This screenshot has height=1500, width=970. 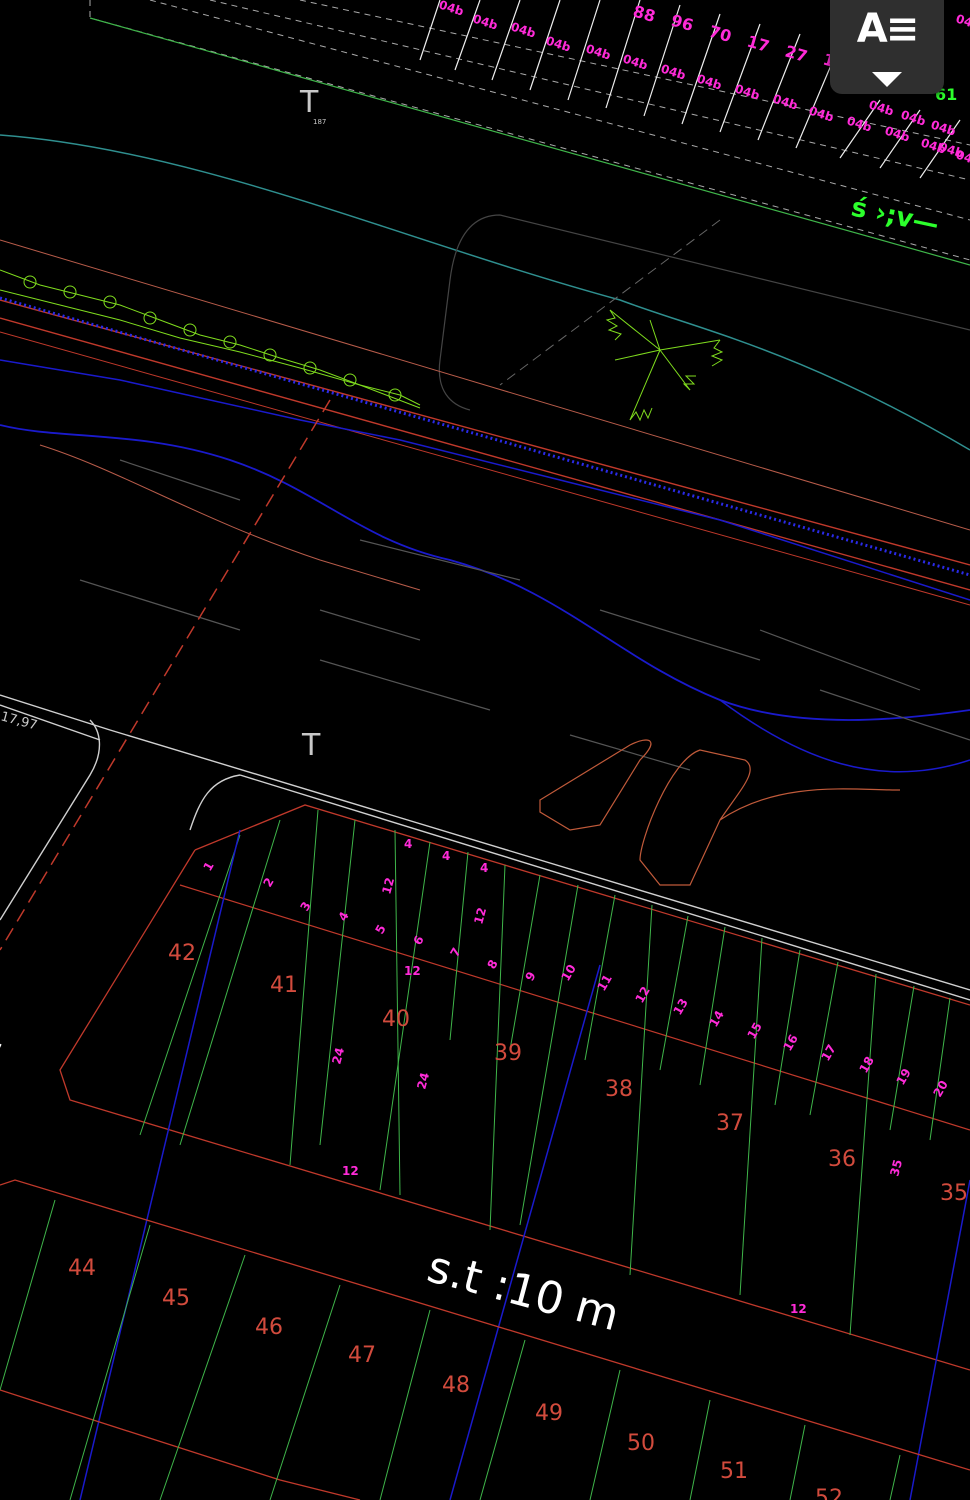 I want to click on t-marker-lower: T, so click(x=311, y=745).